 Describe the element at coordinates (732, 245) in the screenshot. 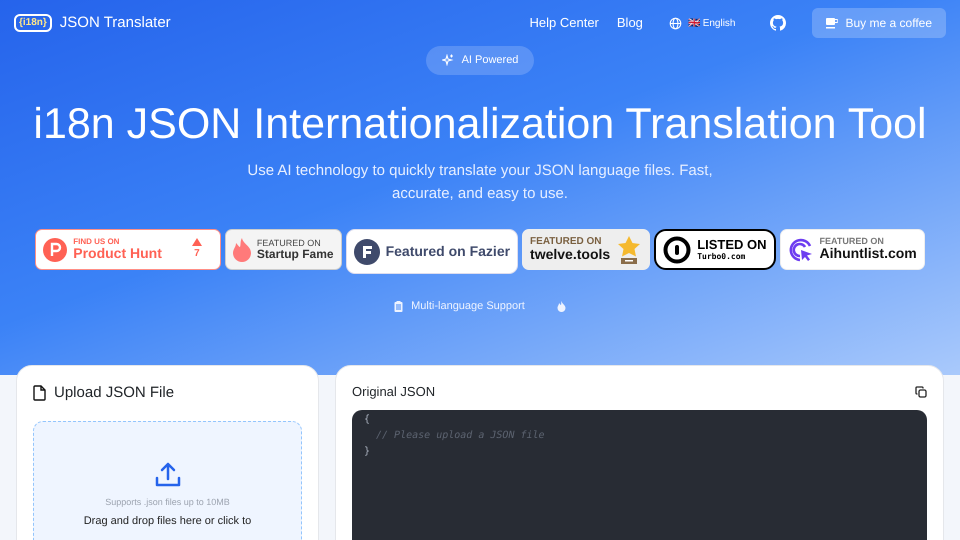

I see `badge-title: LISTED ON` at that location.